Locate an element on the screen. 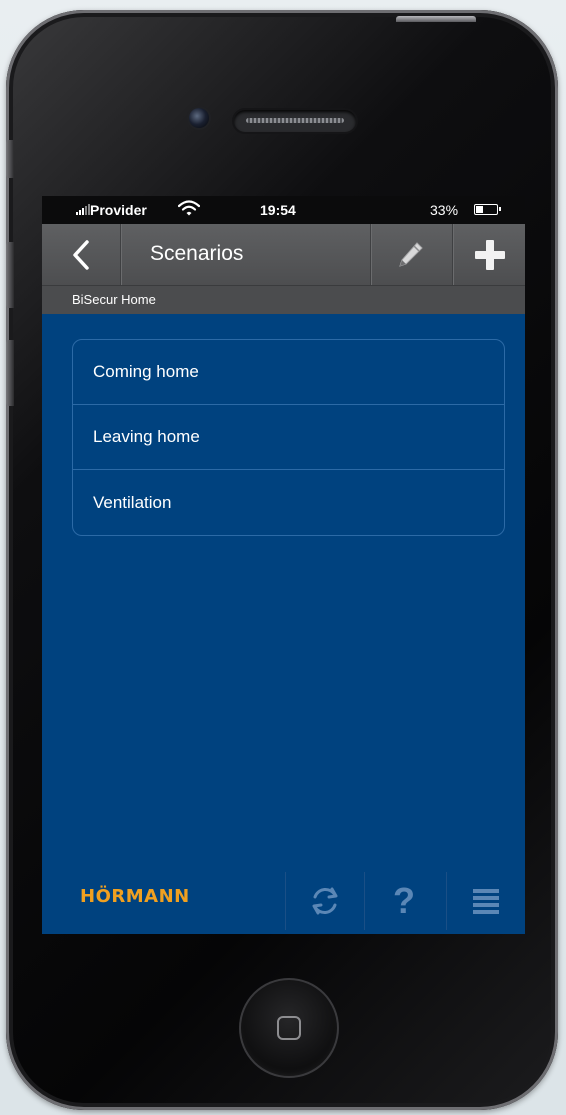 The height and width of the screenshot is (1115, 566). list-item: Leaving home is located at coordinates (288, 437).